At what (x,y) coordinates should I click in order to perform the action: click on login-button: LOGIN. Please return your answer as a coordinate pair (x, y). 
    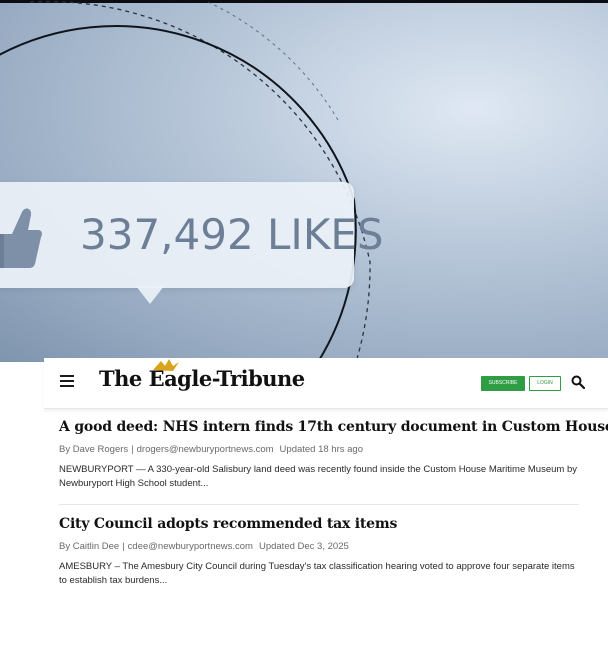
    Looking at the image, I should click on (545, 383).